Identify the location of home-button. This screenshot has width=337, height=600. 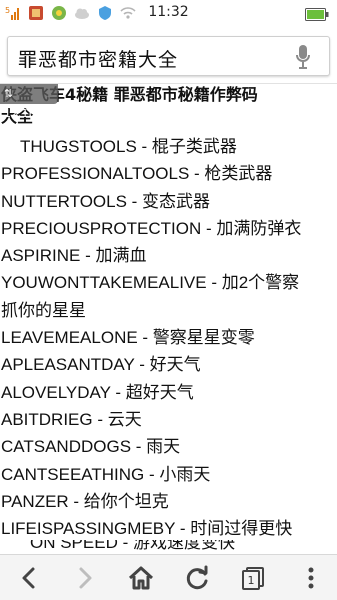
(141, 578).